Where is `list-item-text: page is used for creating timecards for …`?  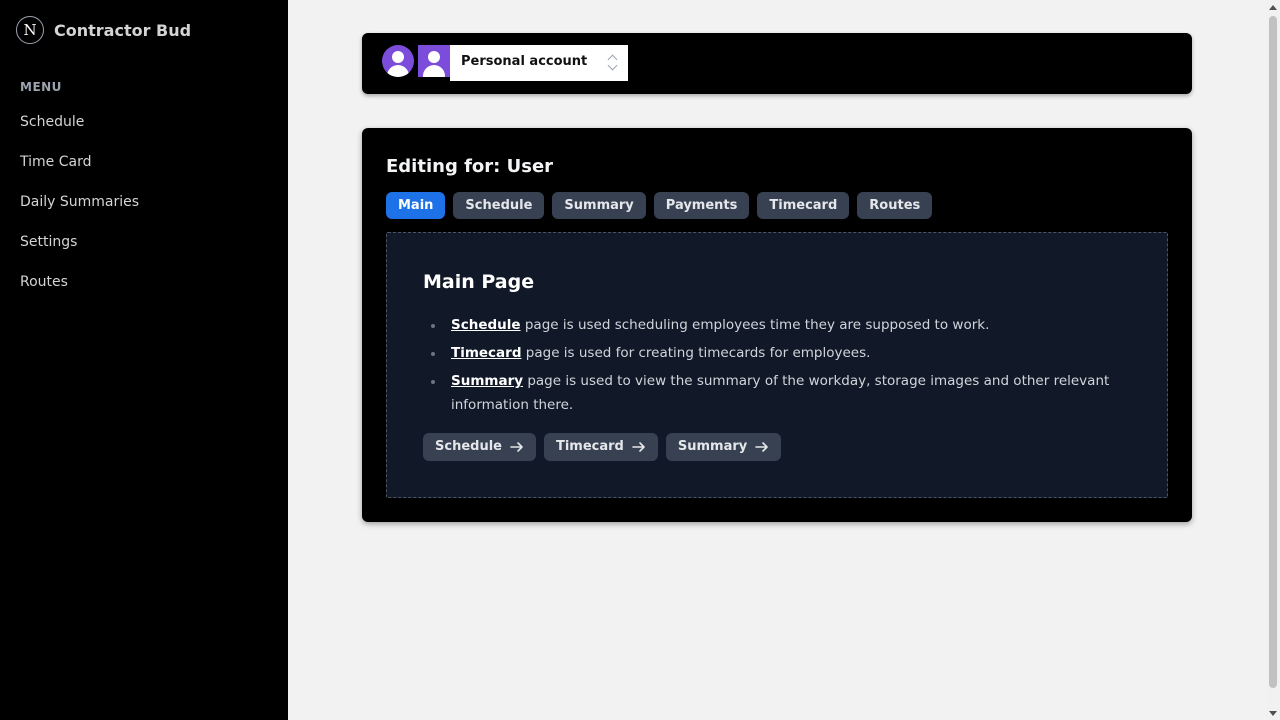 list-item-text: page is used for creating timecards for … is located at coordinates (696, 353).